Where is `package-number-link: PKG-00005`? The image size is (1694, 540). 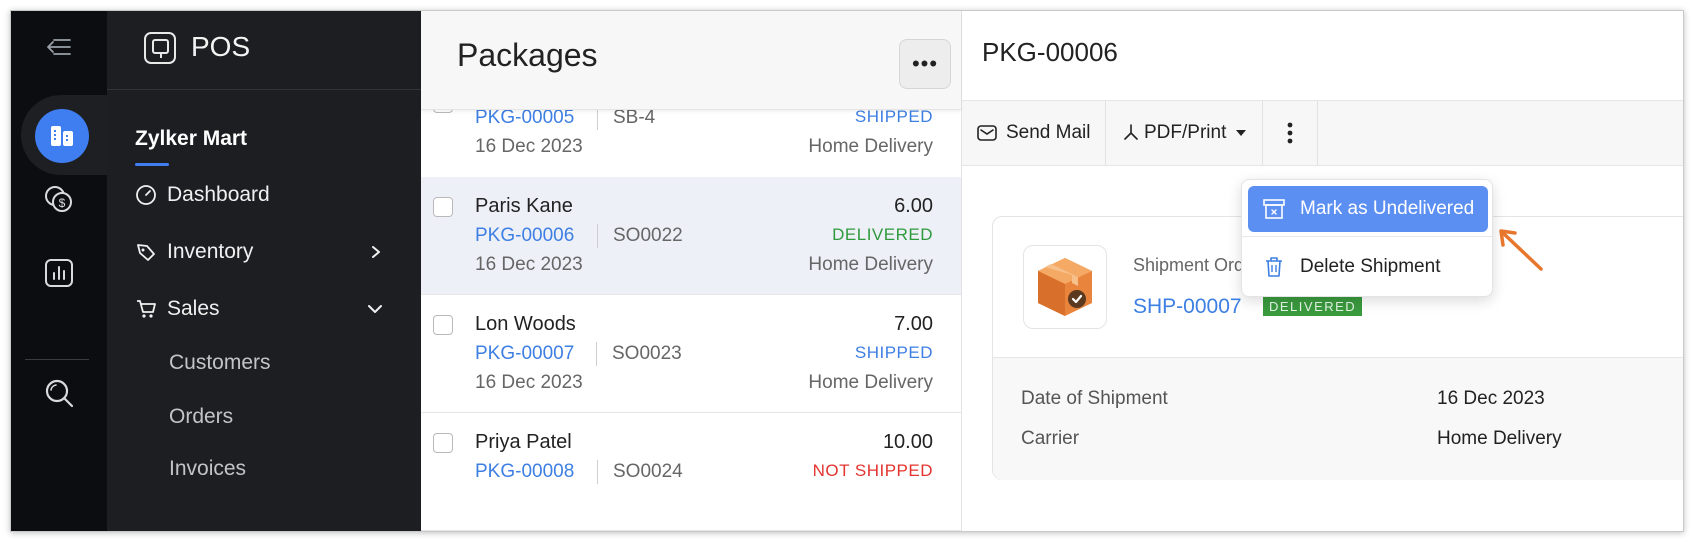 package-number-link: PKG-00005 is located at coordinates (524, 118).